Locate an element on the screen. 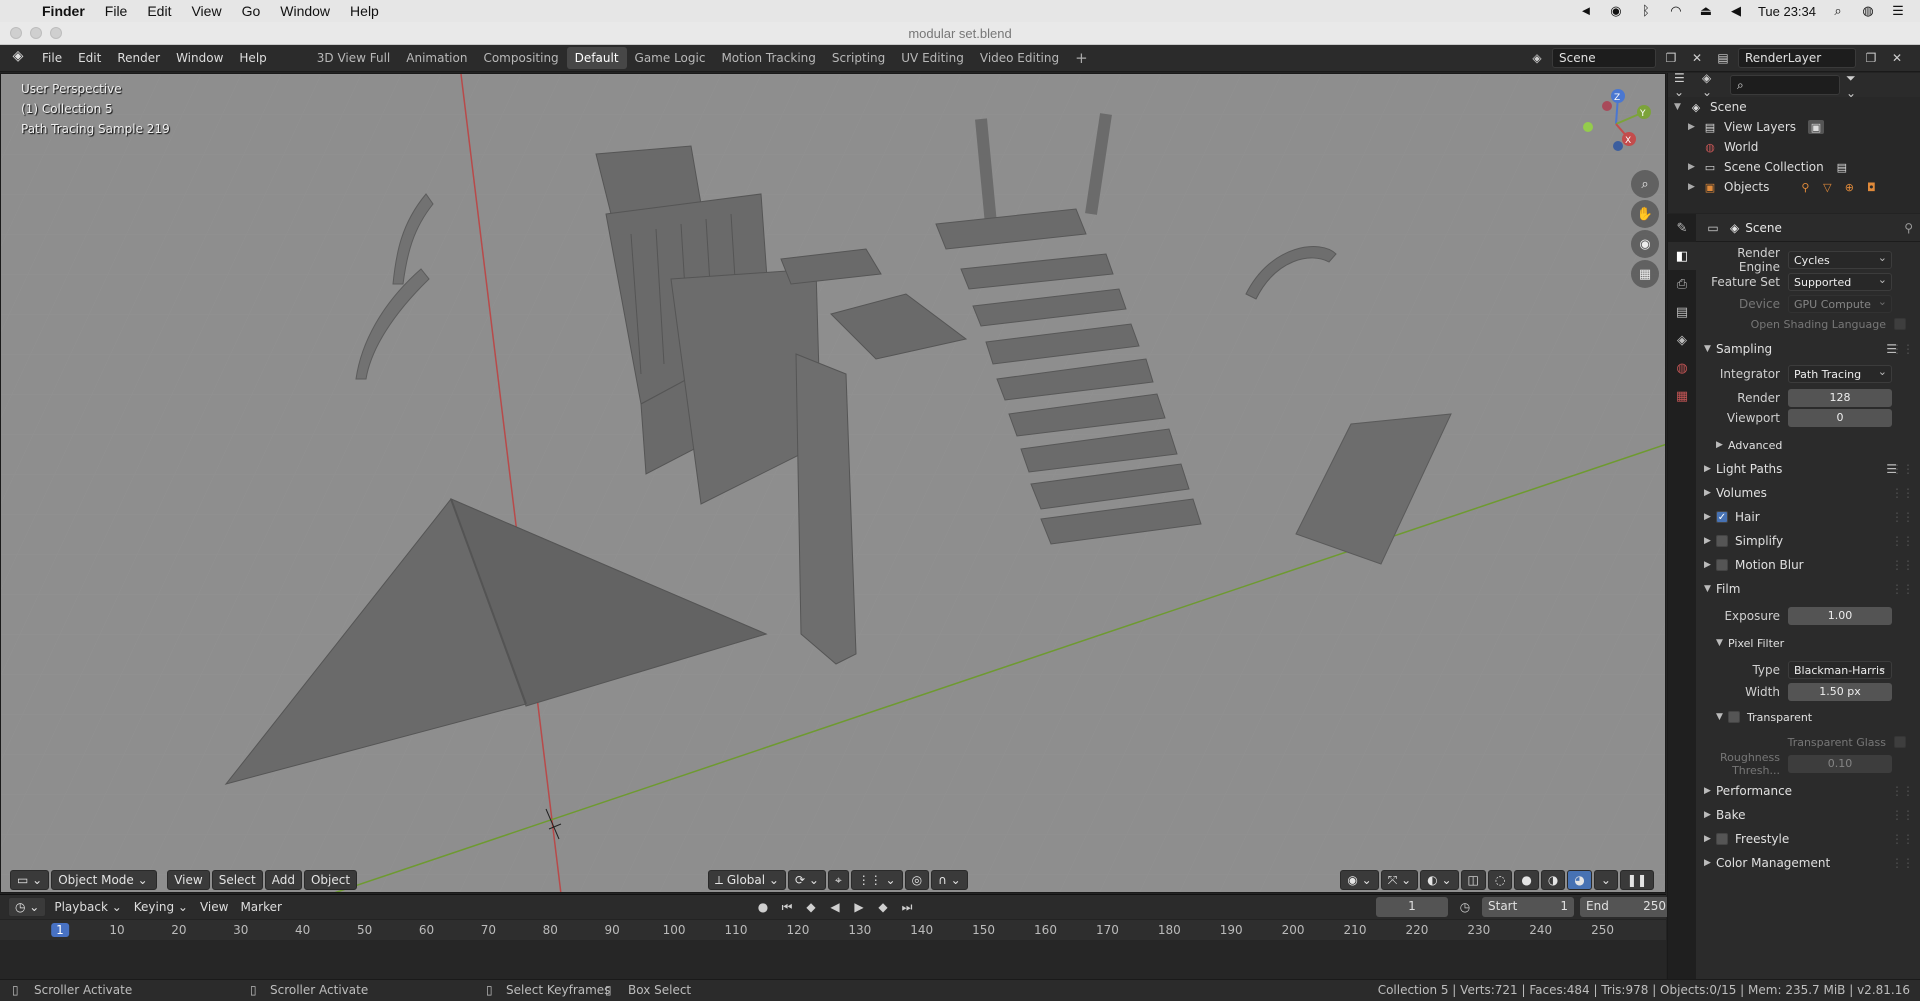 This screenshot has height=1001, width=1920. display-mode-icon: ◈ ⌄ is located at coordinates (1713, 85).